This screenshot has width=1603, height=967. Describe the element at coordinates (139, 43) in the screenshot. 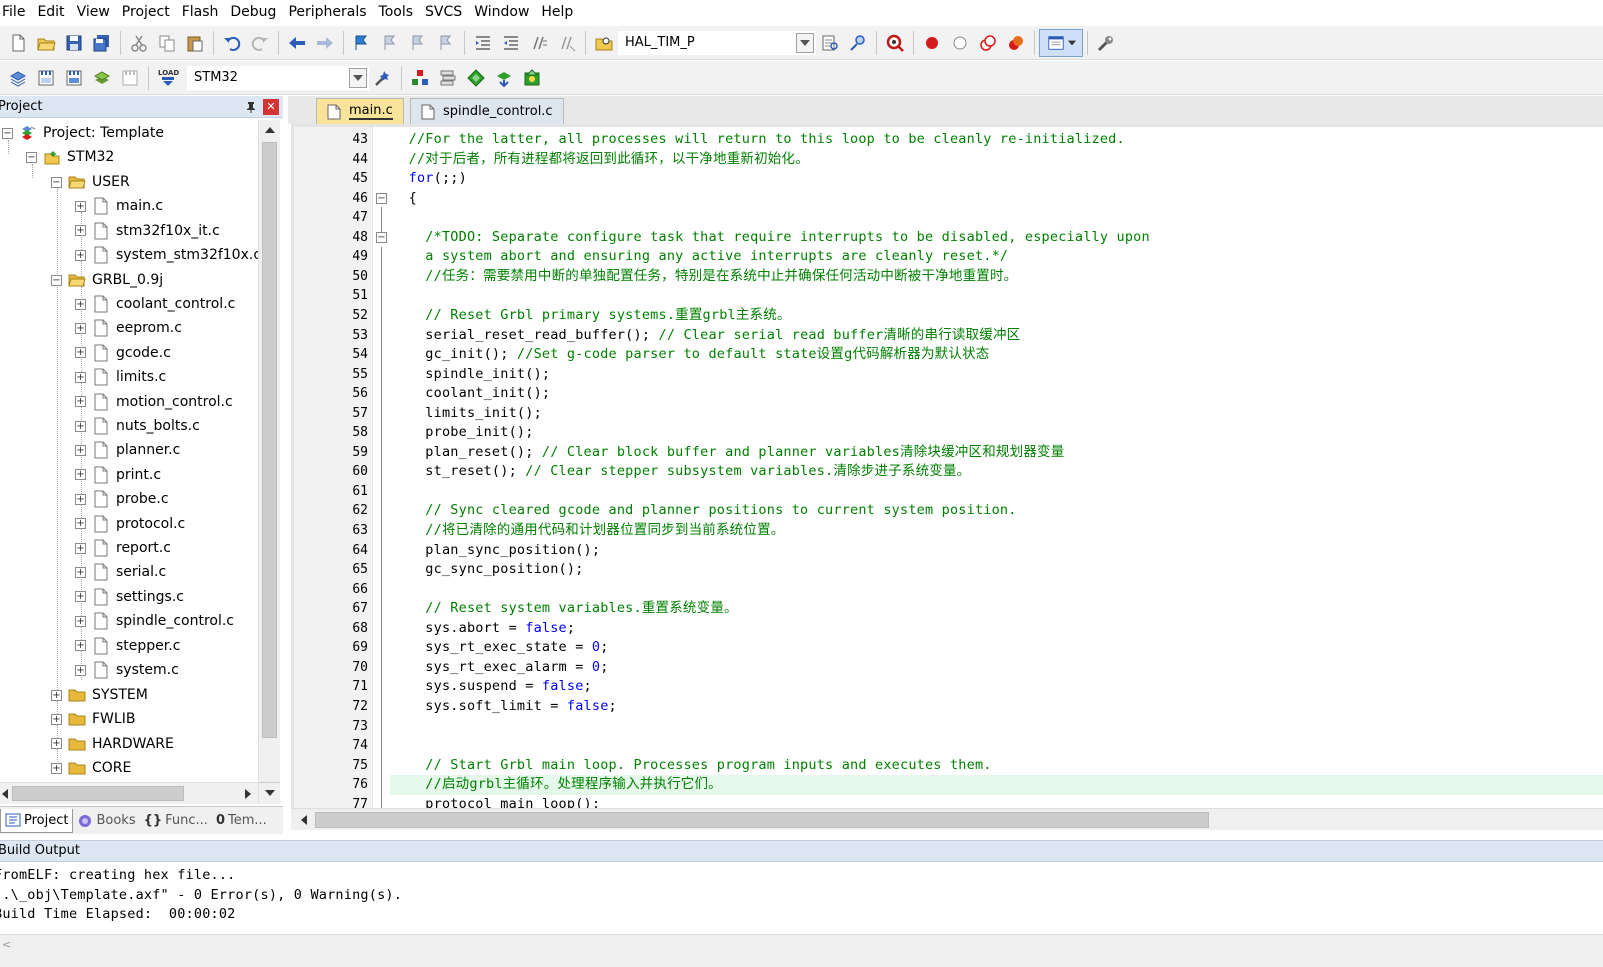

I see `cut-icon` at that location.